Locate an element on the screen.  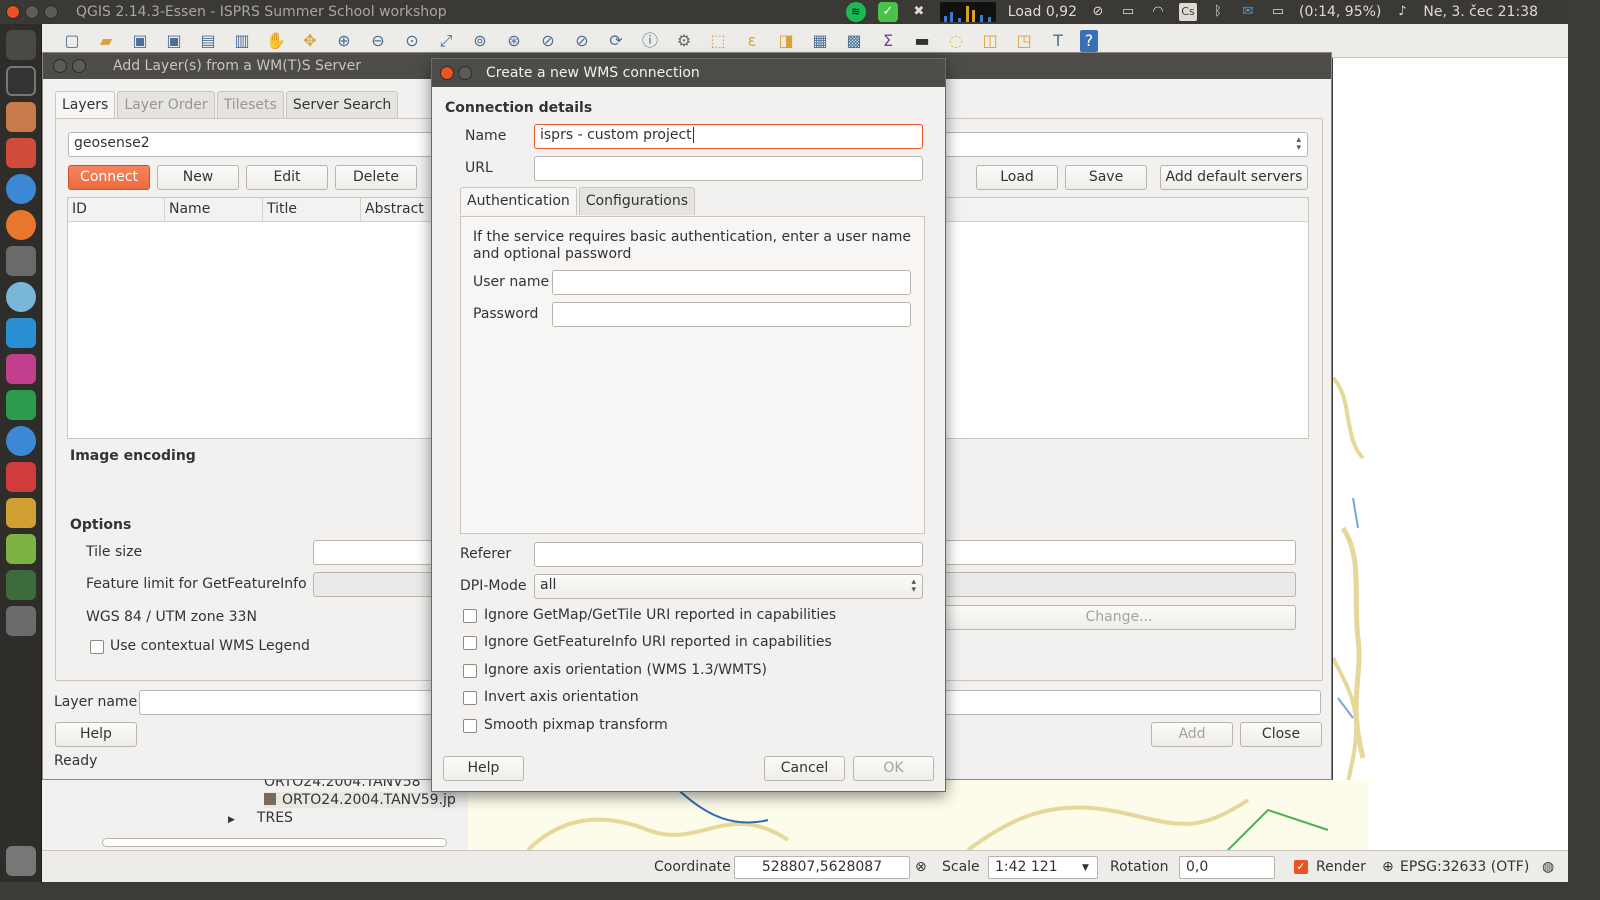
software-icon is located at coordinates (21, 585).